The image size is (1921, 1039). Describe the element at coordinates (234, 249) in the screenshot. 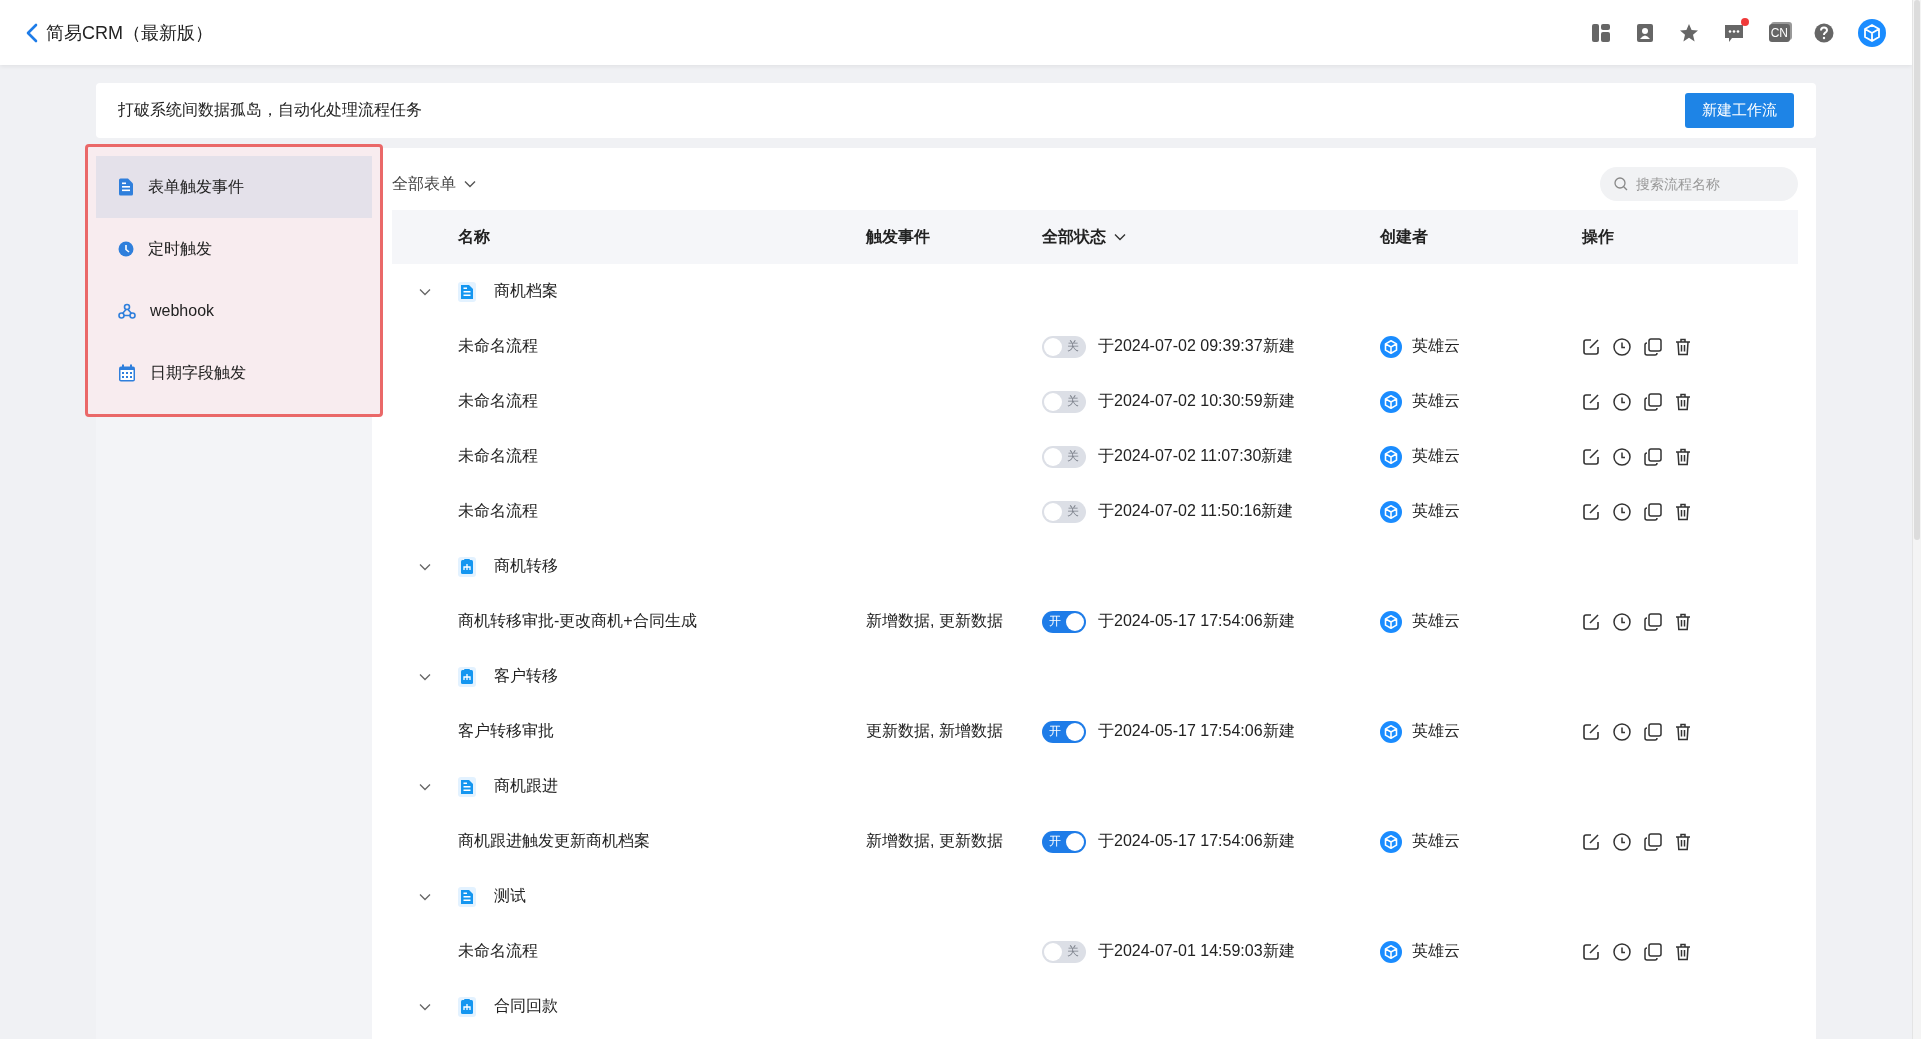

I see `sidebar-item: 定时触发` at that location.